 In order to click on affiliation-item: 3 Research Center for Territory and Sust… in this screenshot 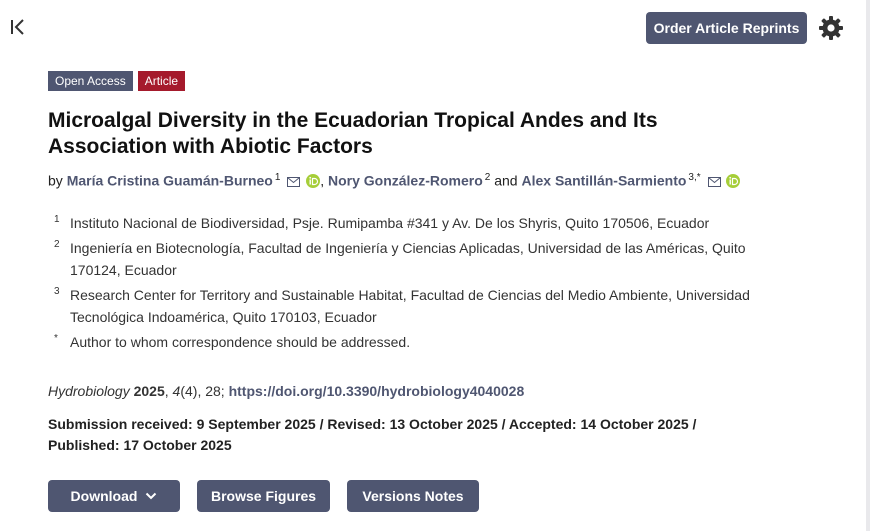, I will do `click(424, 306)`.